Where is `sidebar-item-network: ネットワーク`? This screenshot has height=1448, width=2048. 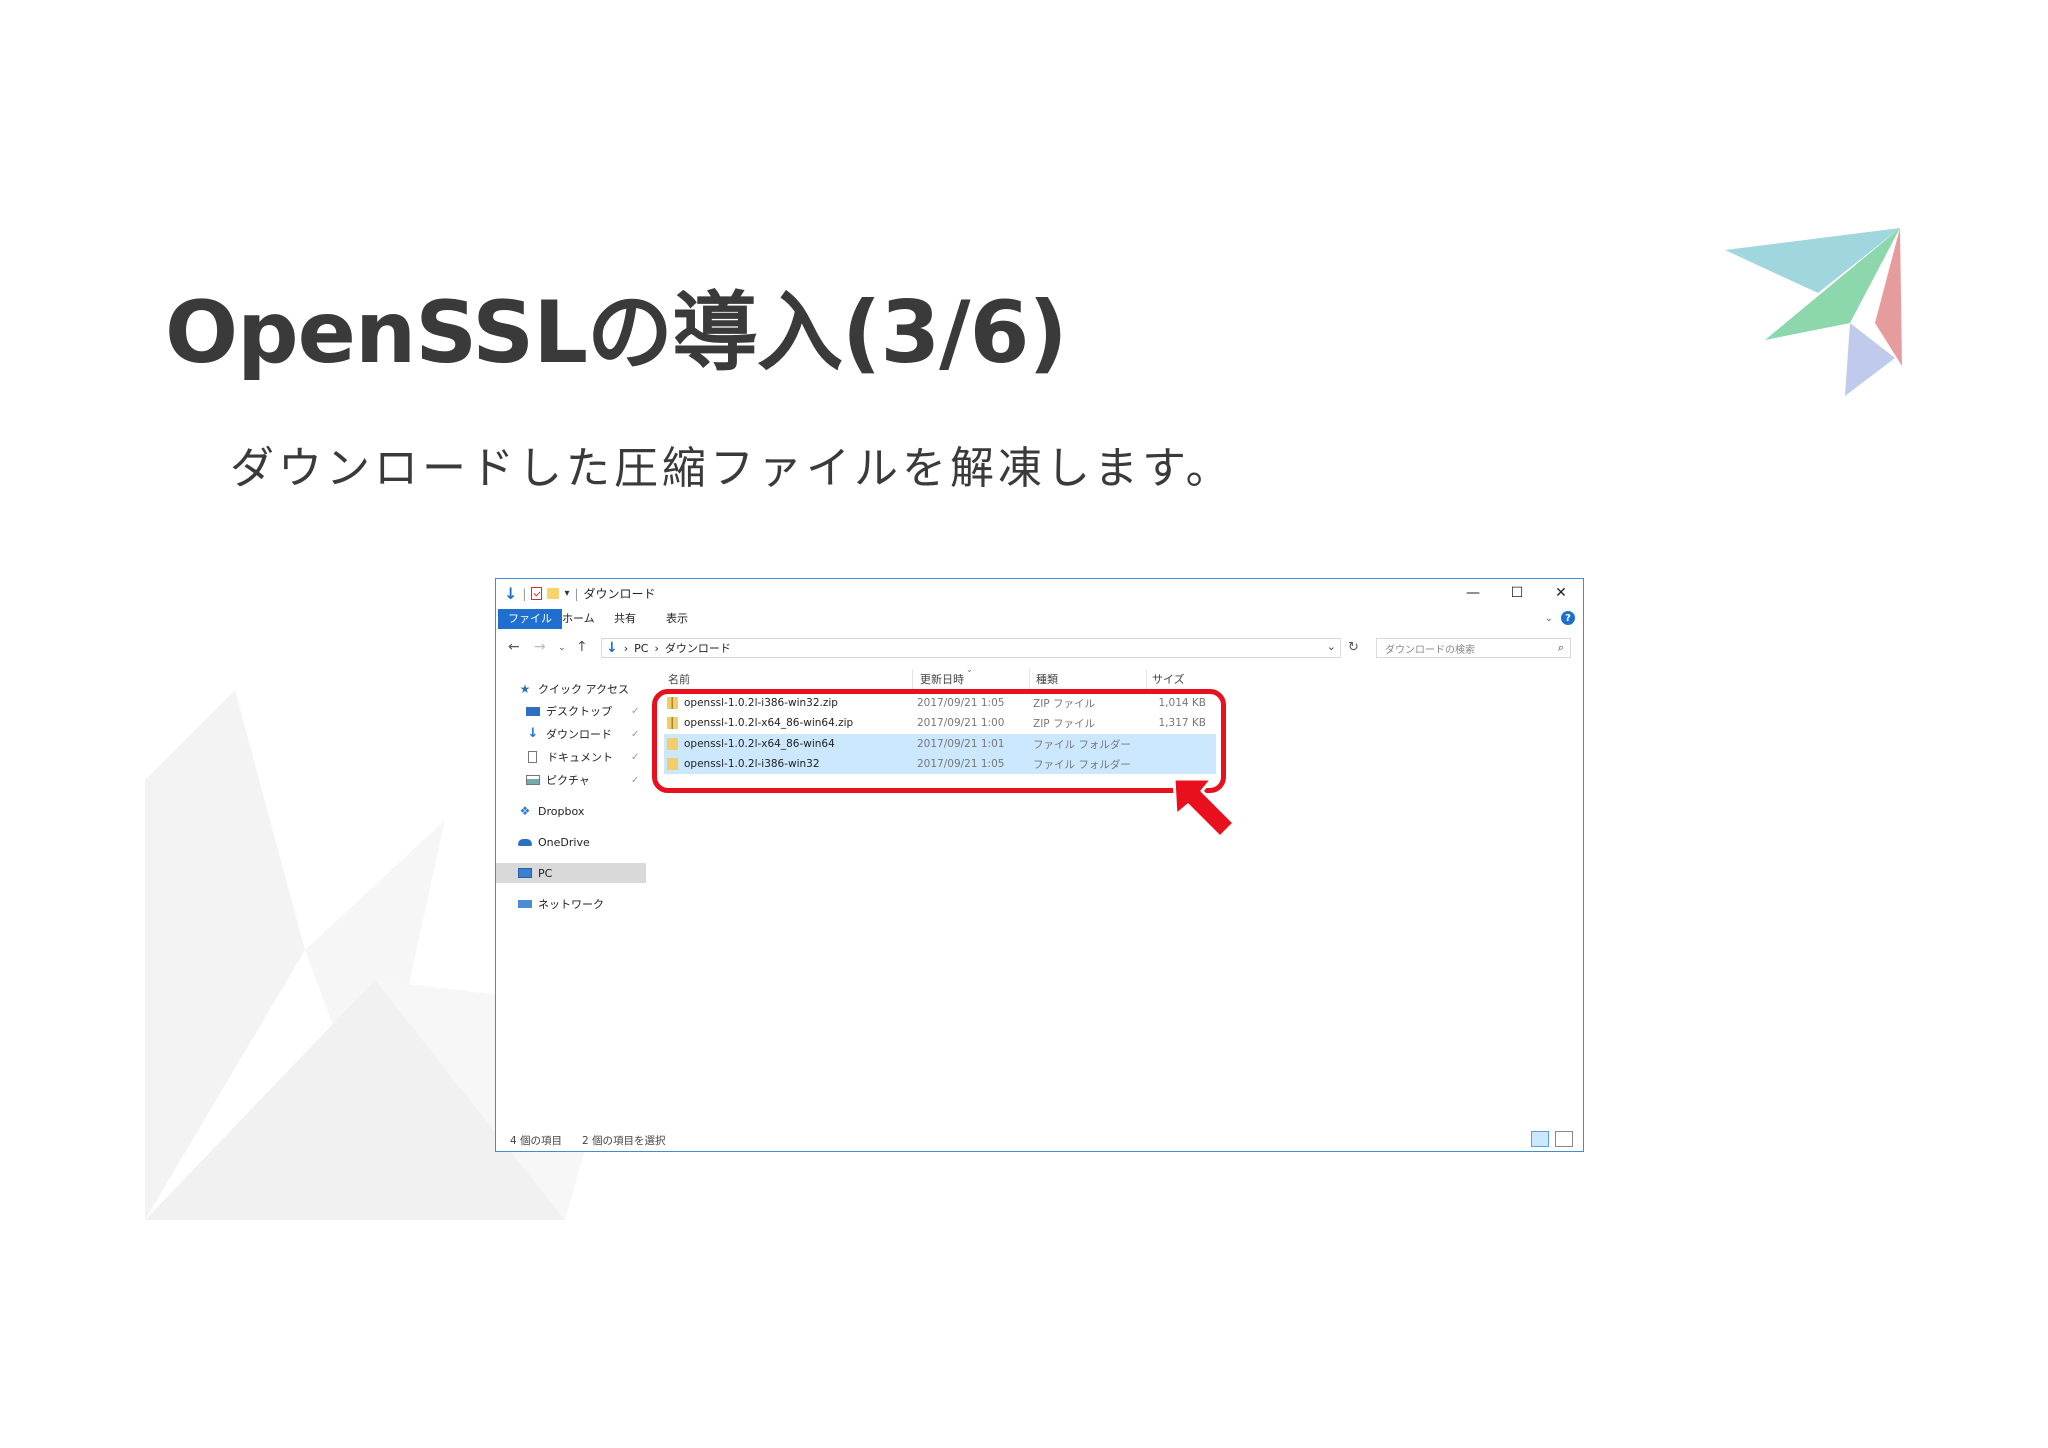 sidebar-item-network: ネットワーク is located at coordinates (571, 904).